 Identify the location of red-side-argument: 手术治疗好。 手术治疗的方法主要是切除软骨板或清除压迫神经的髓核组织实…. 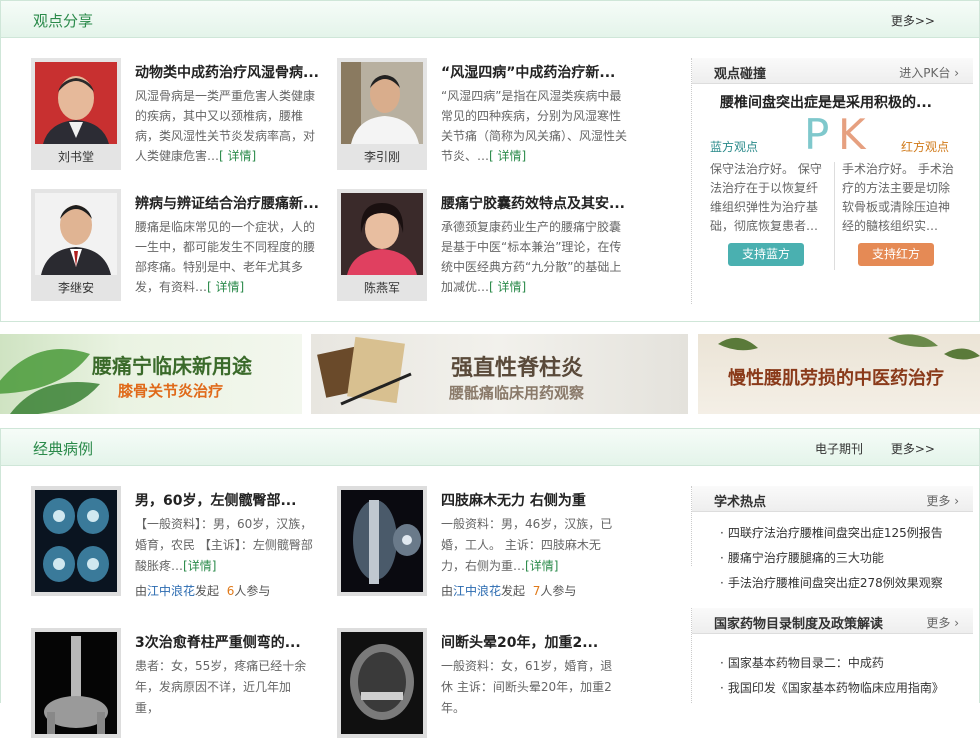
(898, 197).